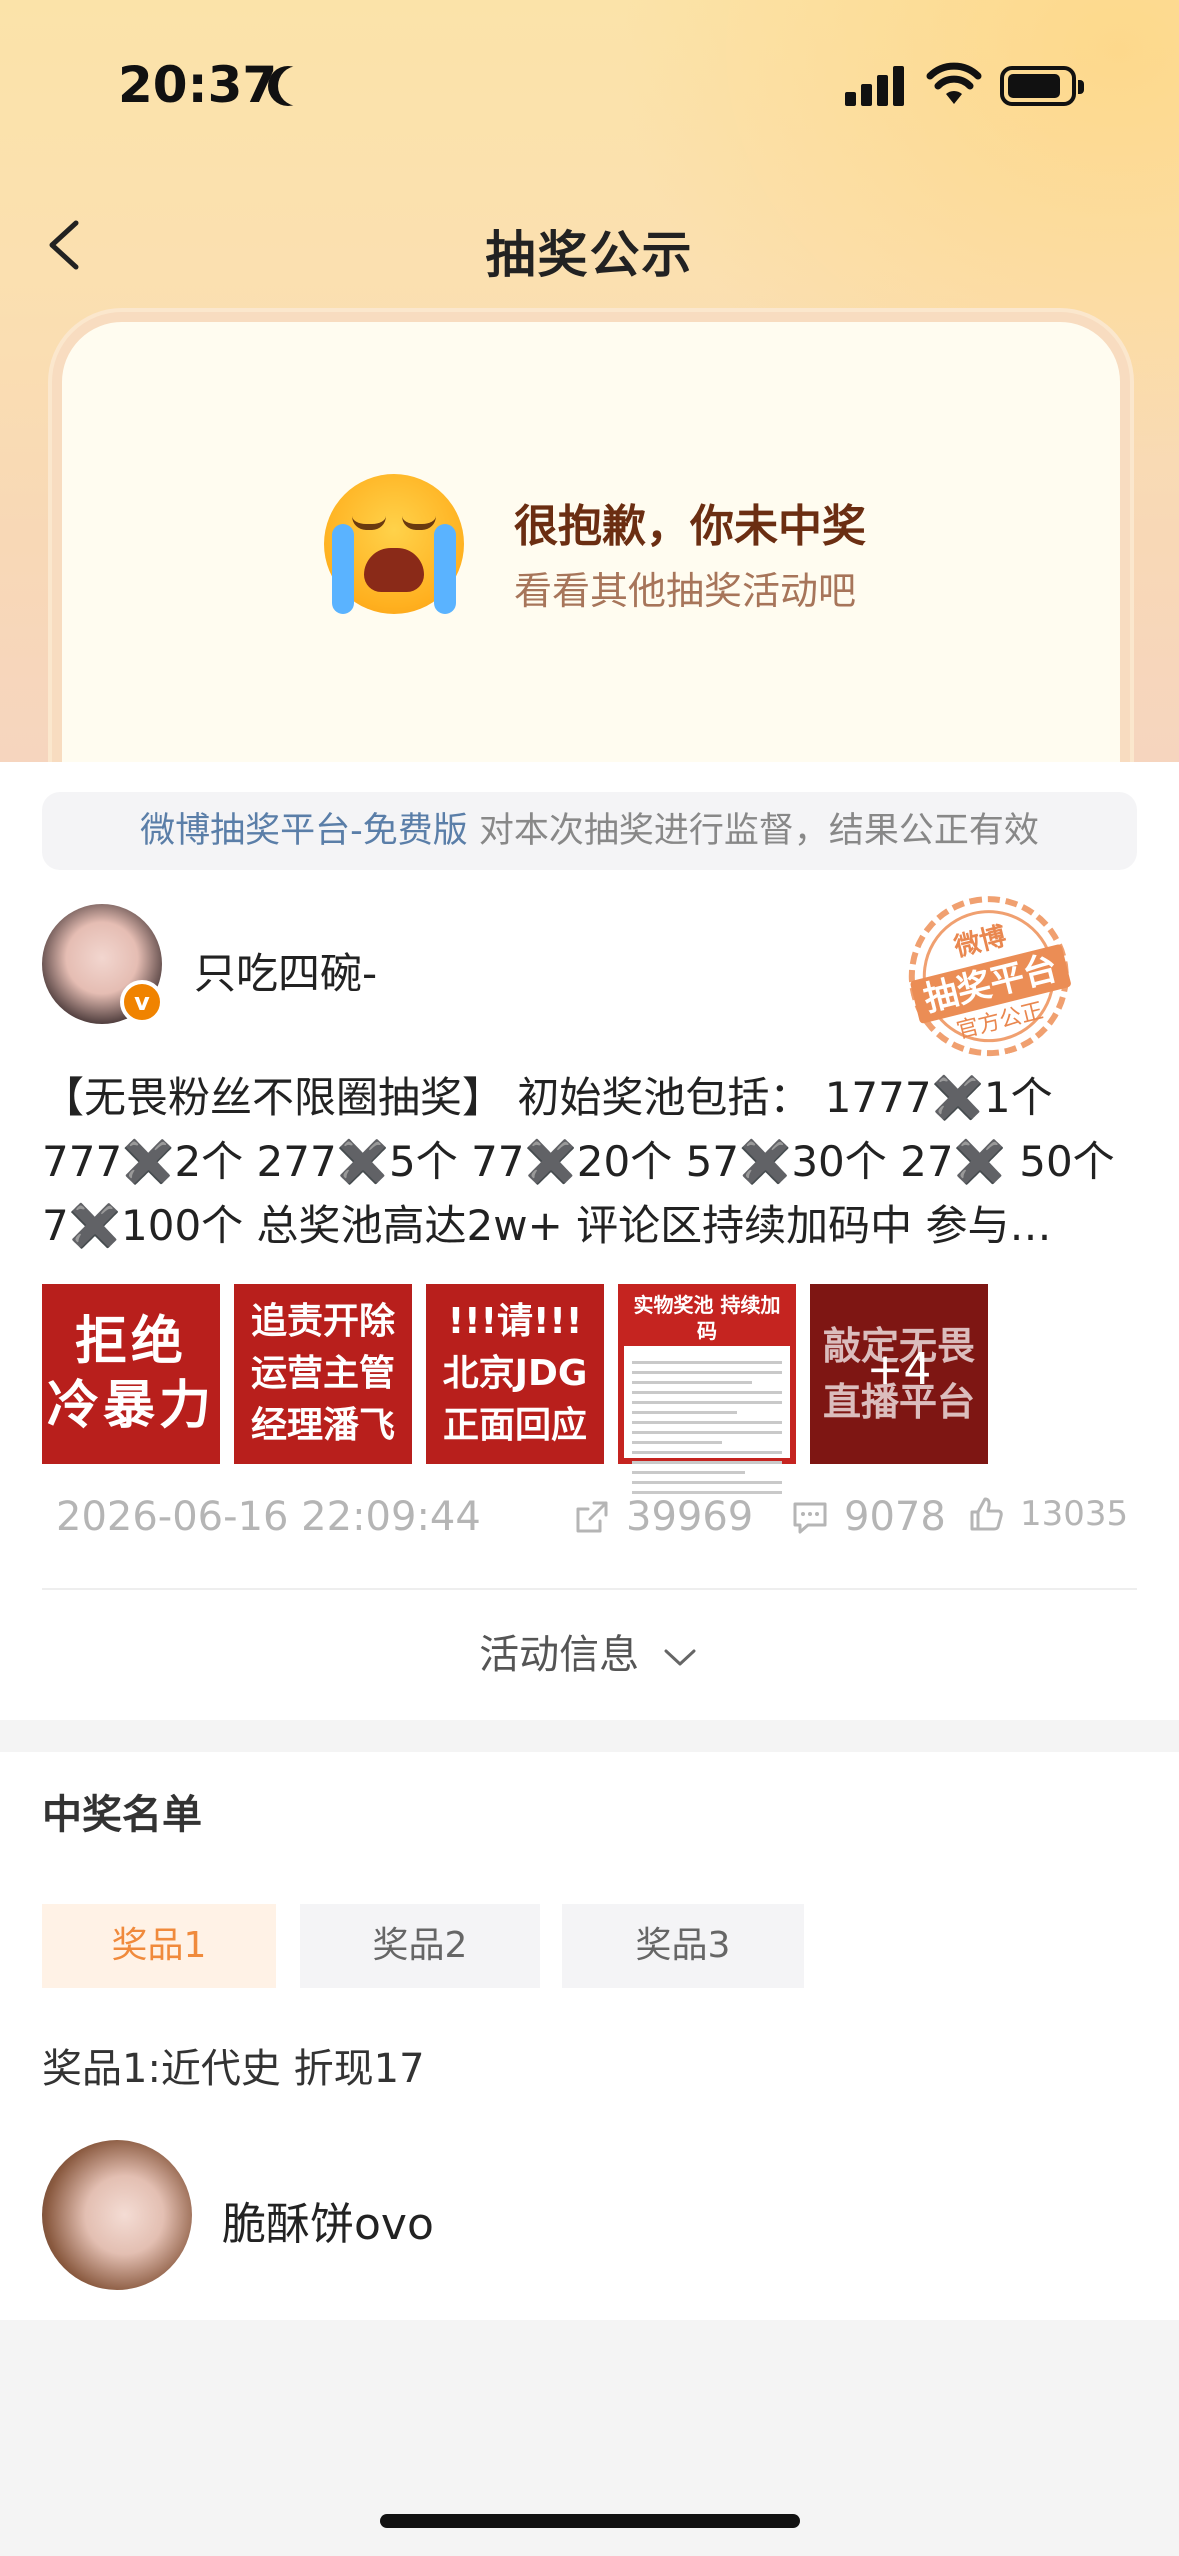  What do you see at coordinates (142, 1002) in the screenshot?
I see `verified-v-icon: v` at bounding box center [142, 1002].